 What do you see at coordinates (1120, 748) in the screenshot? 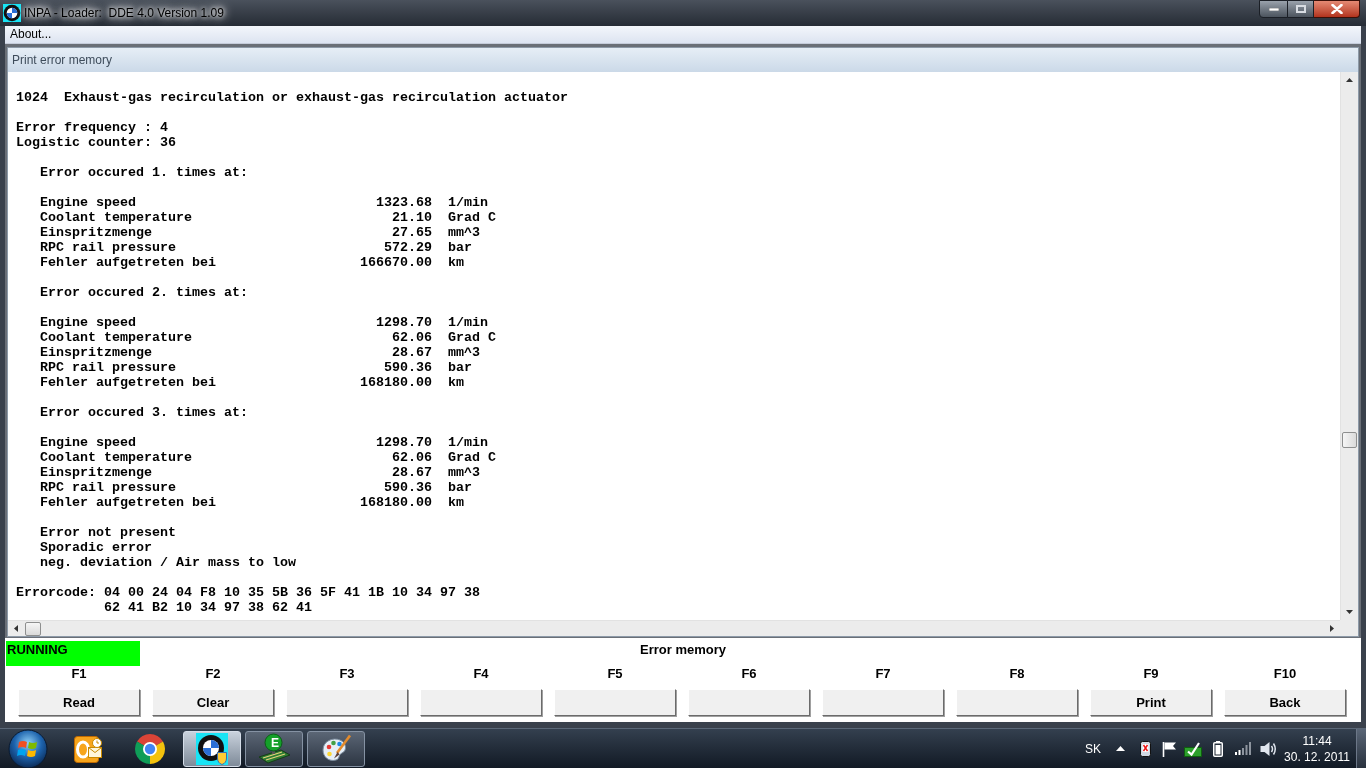
I see `up-triangle-icon` at bounding box center [1120, 748].